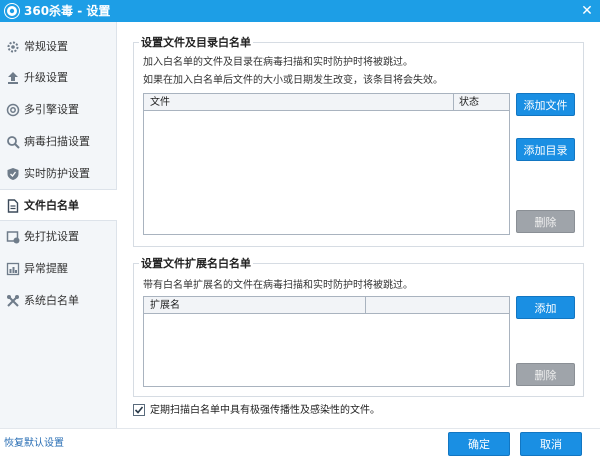 This screenshot has height=458, width=600. Describe the element at coordinates (326, 341) in the screenshot. I see `extension-list: 扩展名` at that location.